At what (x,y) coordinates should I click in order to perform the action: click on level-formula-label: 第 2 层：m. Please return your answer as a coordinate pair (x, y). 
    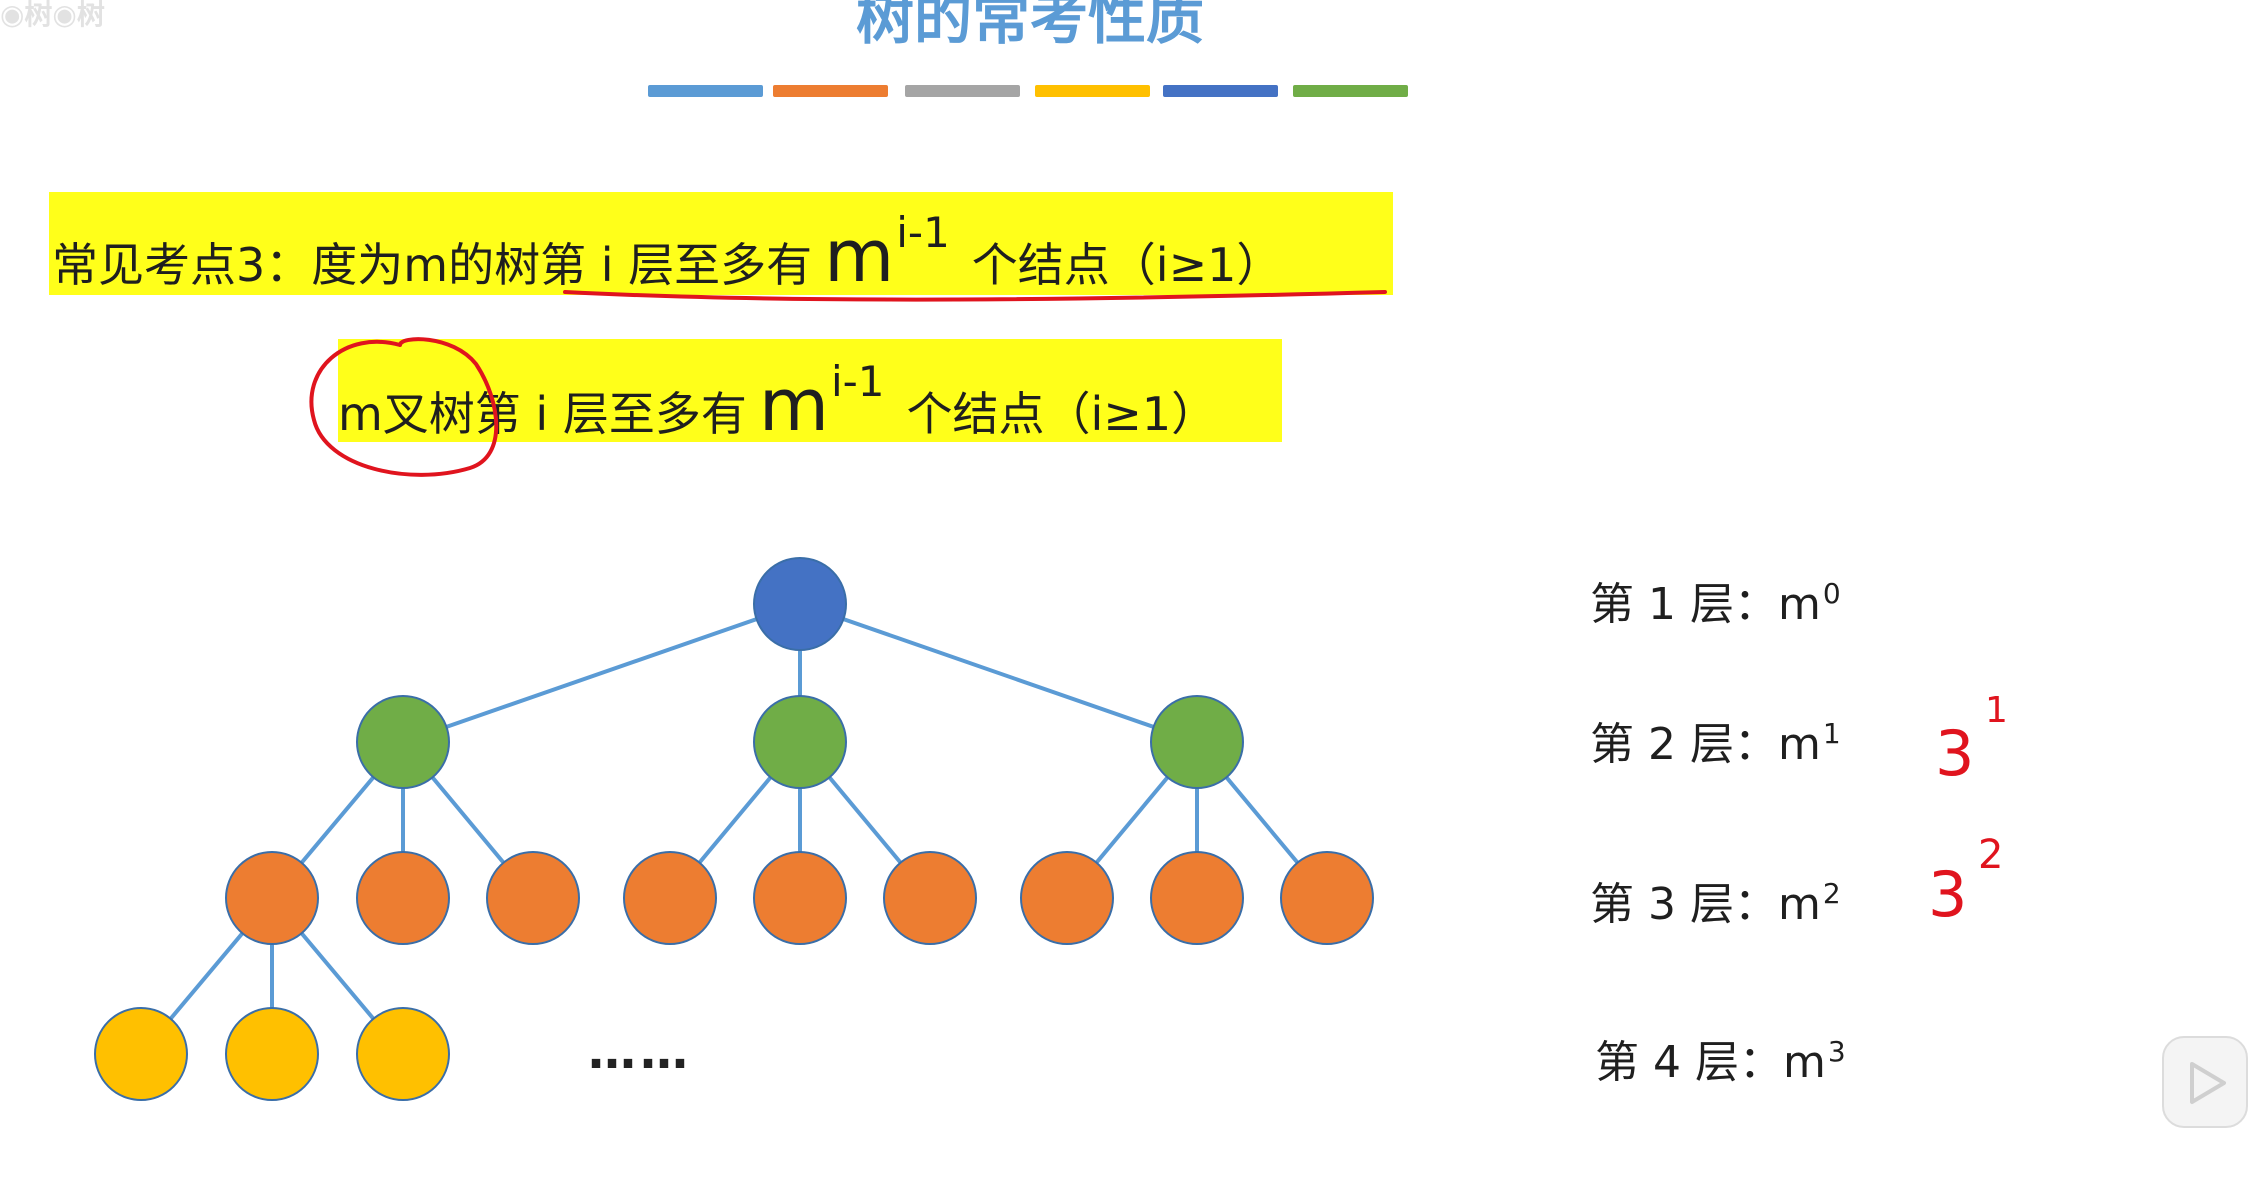
    Looking at the image, I should click on (1705, 744).